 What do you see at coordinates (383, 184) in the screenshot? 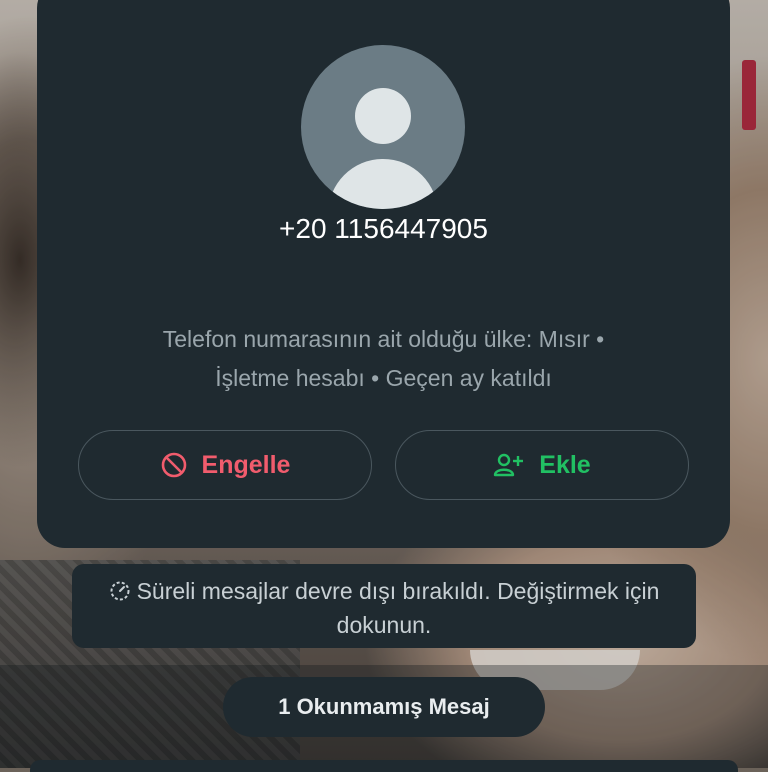
I see `avatar-body-shape` at bounding box center [383, 184].